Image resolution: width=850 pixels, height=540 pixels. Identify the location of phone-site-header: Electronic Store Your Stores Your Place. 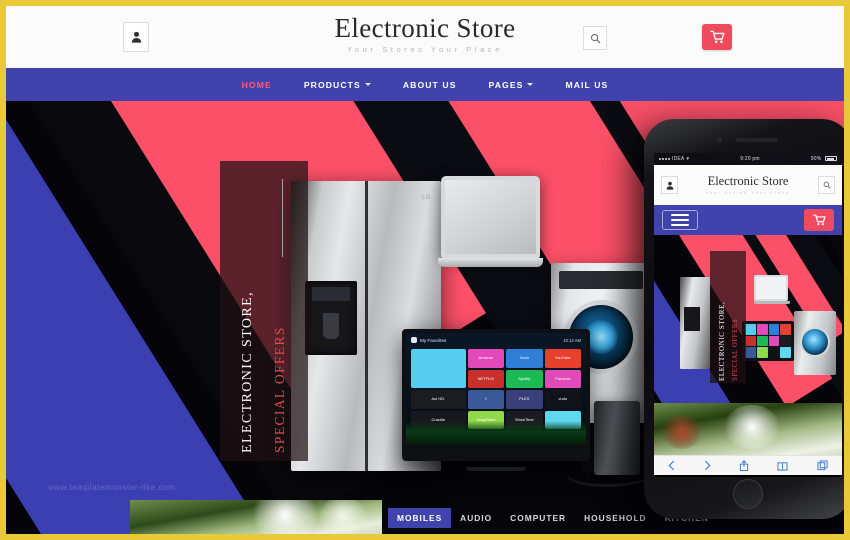
(748, 185).